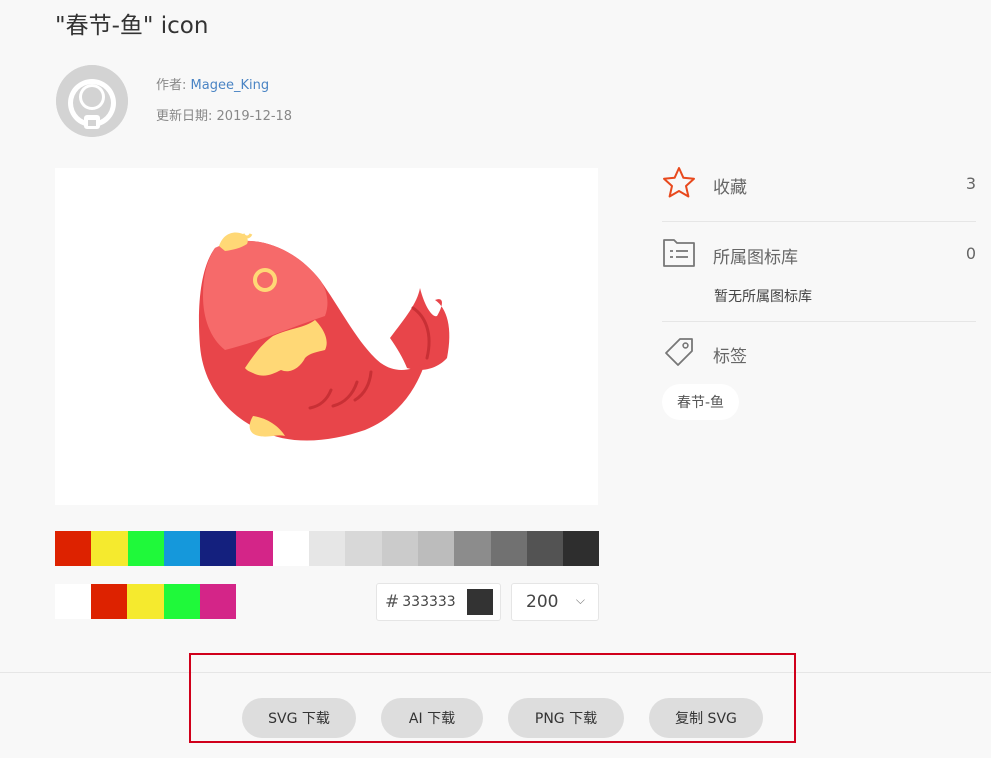  I want to click on hex-hash-label: #, so click(392, 602).